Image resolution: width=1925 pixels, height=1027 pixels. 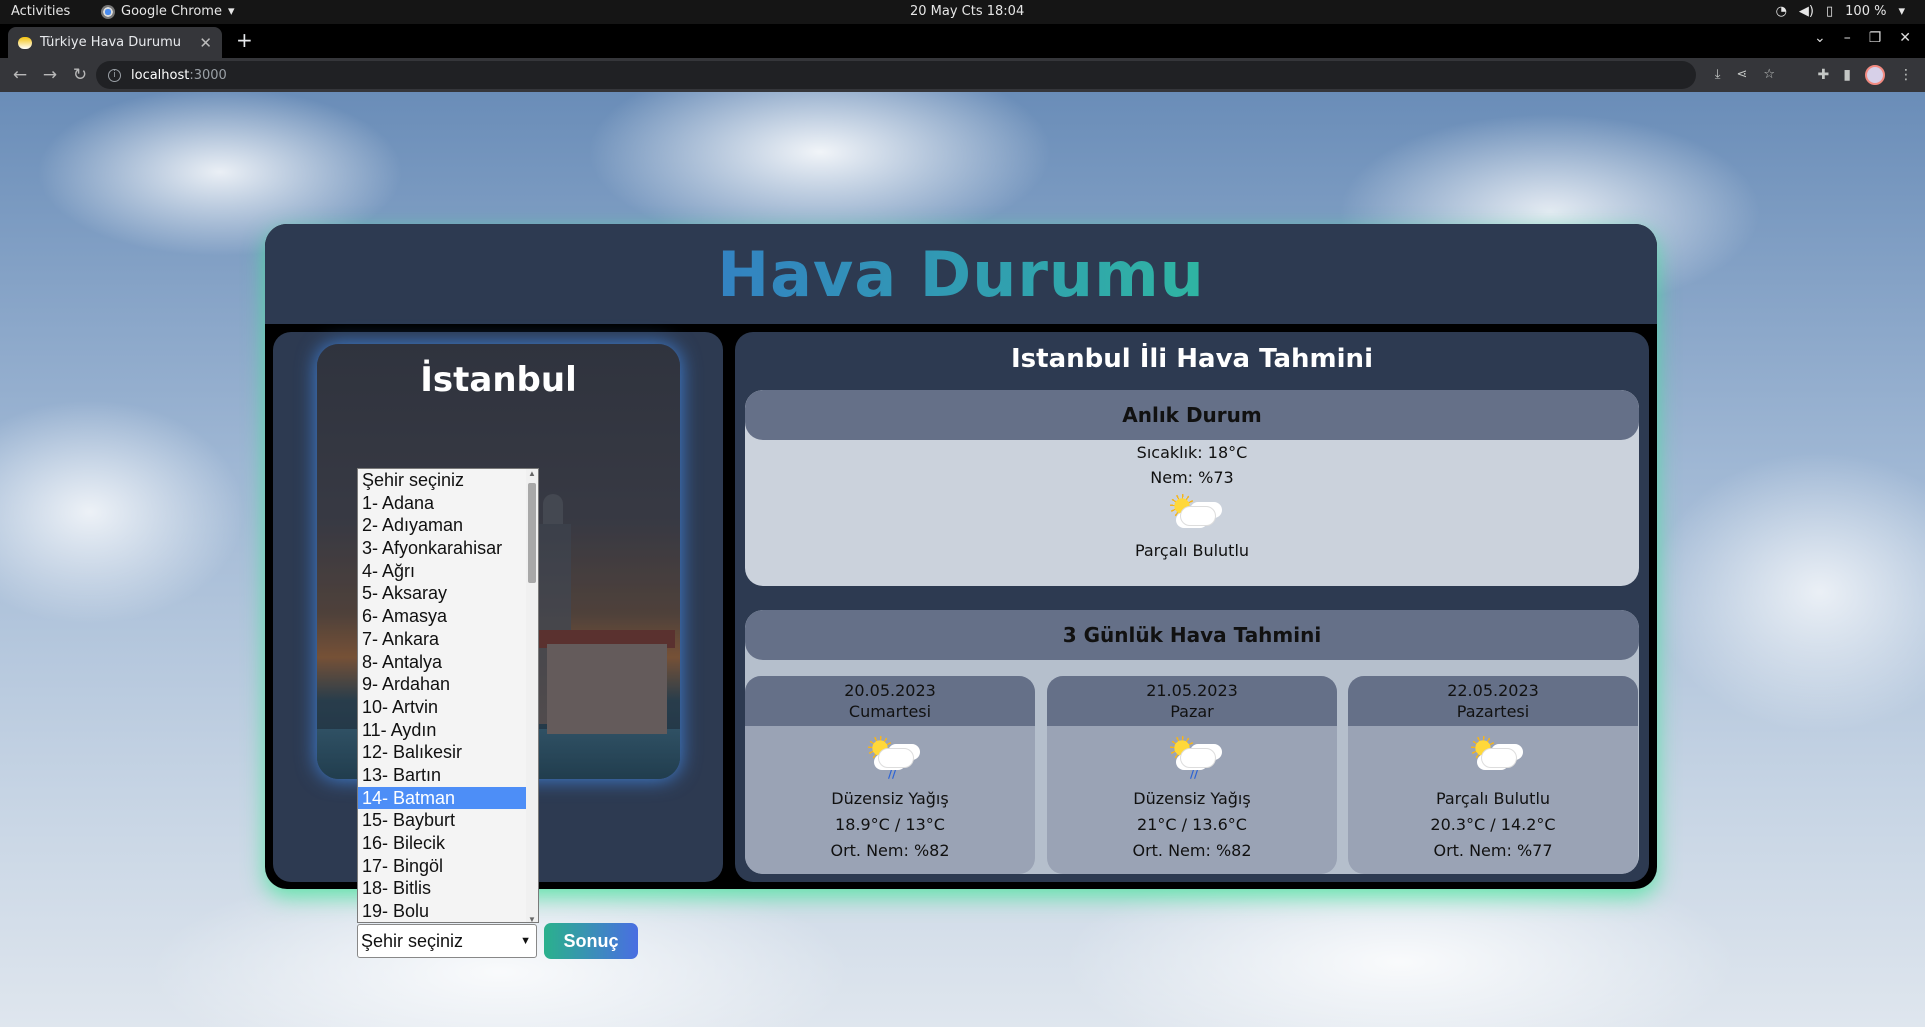 What do you see at coordinates (1866, 11) in the screenshot?
I see `battery-level: 100 %` at bounding box center [1866, 11].